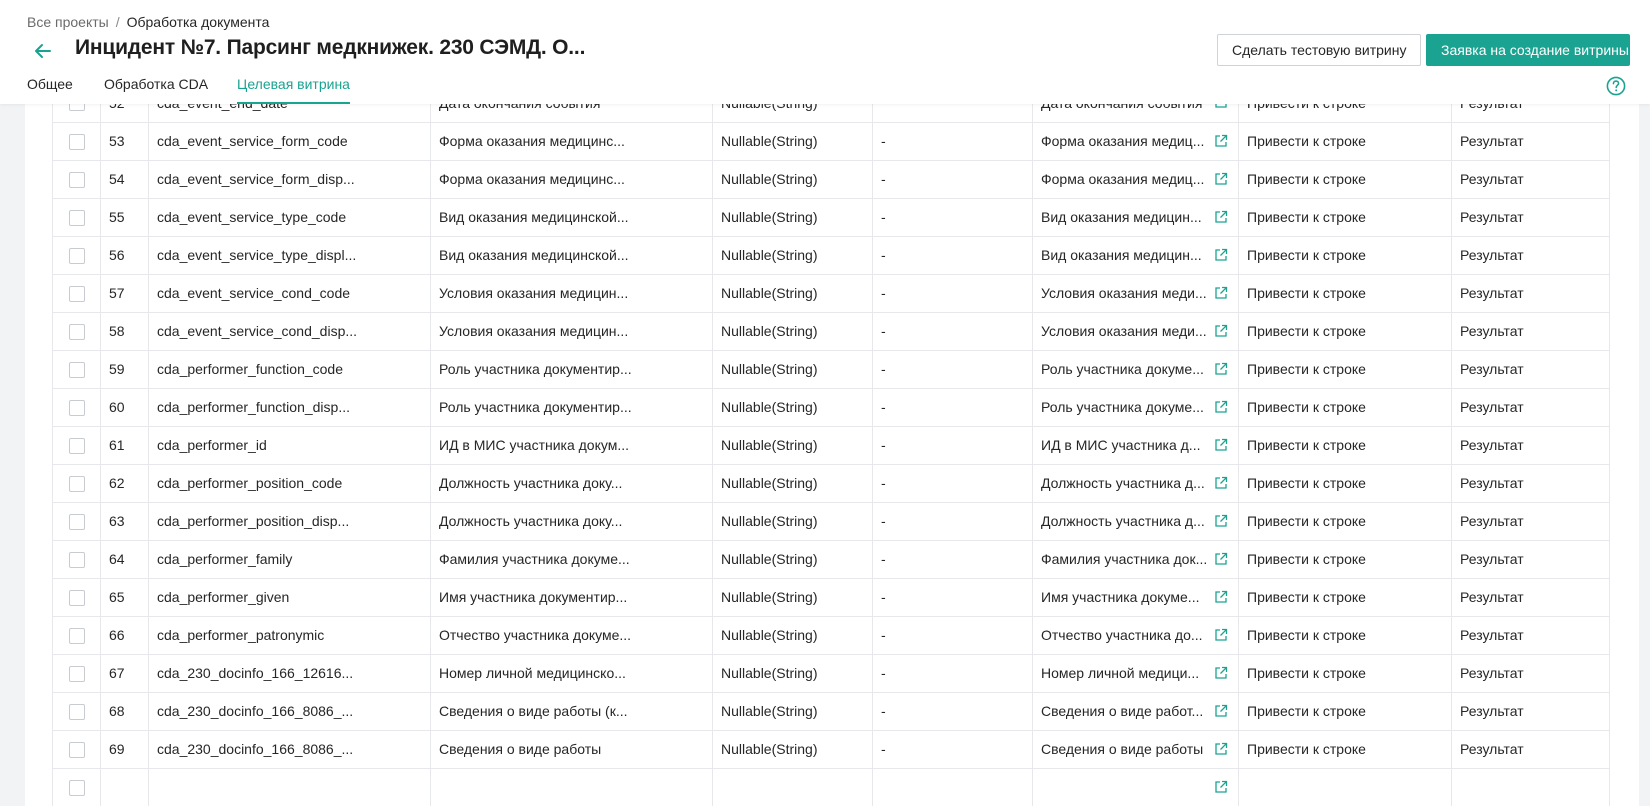 The image size is (1650, 806). I want to click on field-name: cda_performer_function_code, so click(289, 369).